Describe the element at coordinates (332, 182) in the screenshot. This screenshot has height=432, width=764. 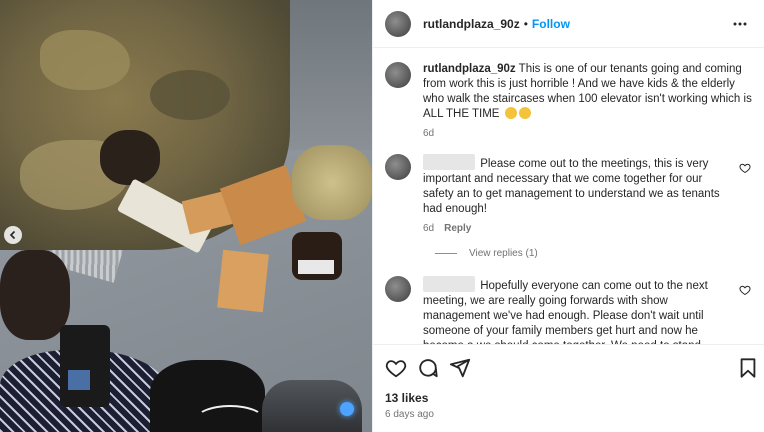
I see `debris-bag` at that location.